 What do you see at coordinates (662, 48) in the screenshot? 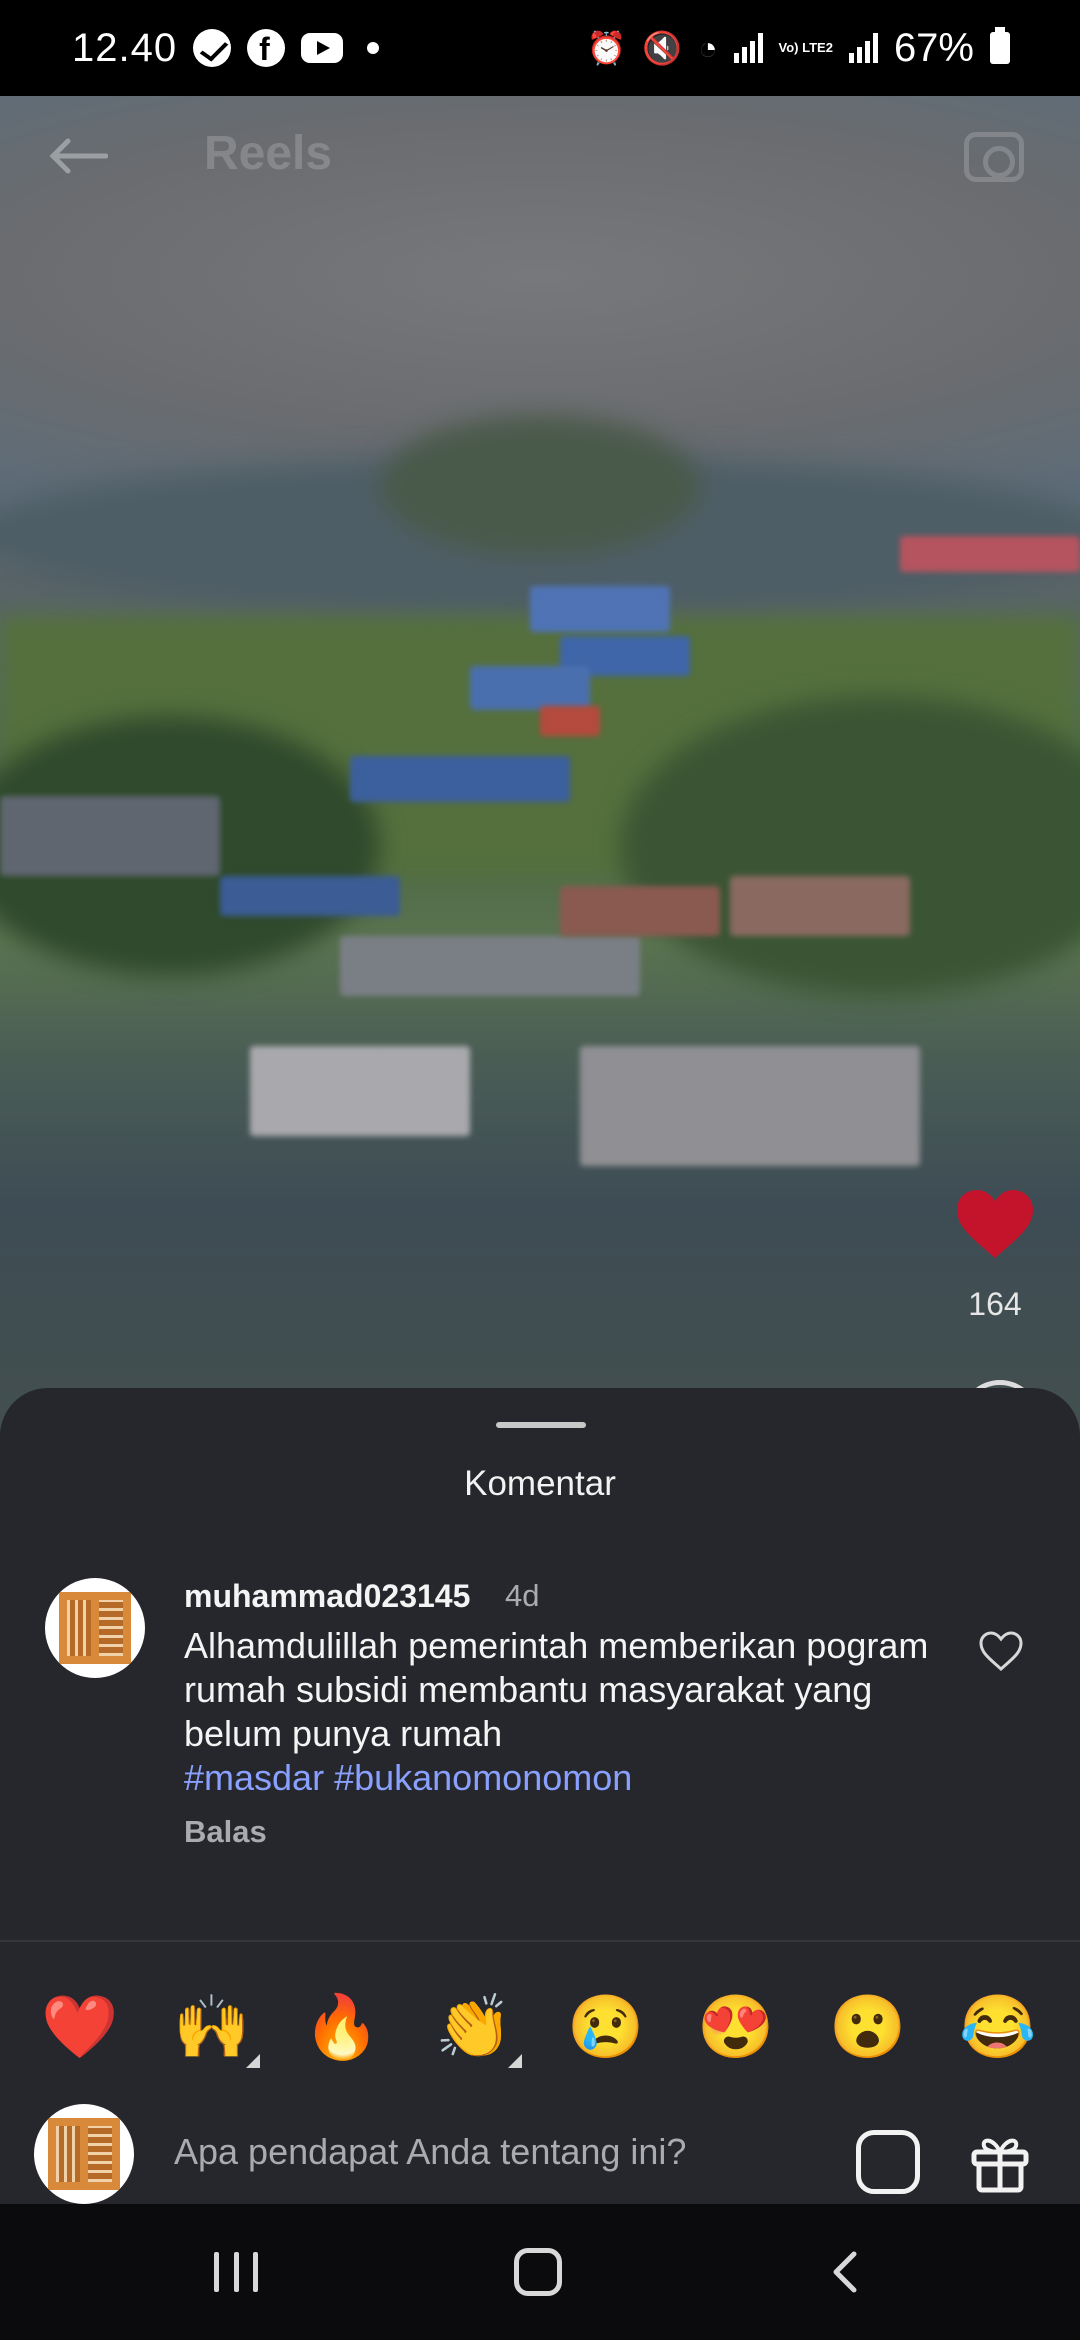
I see `mute-icon: 🔇` at bounding box center [662, 48].